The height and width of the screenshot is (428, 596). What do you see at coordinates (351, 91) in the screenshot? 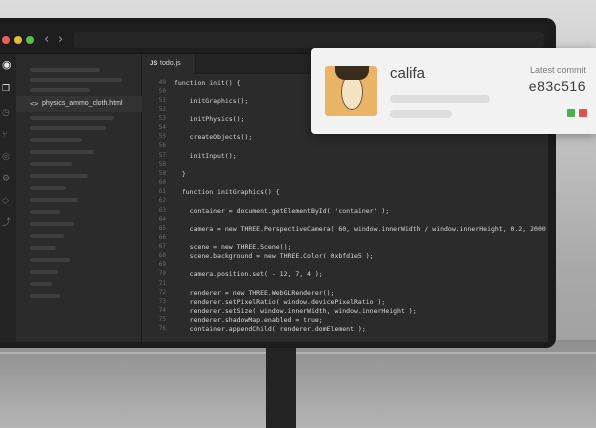
I see `avatar` at bounding box center [351, 91].